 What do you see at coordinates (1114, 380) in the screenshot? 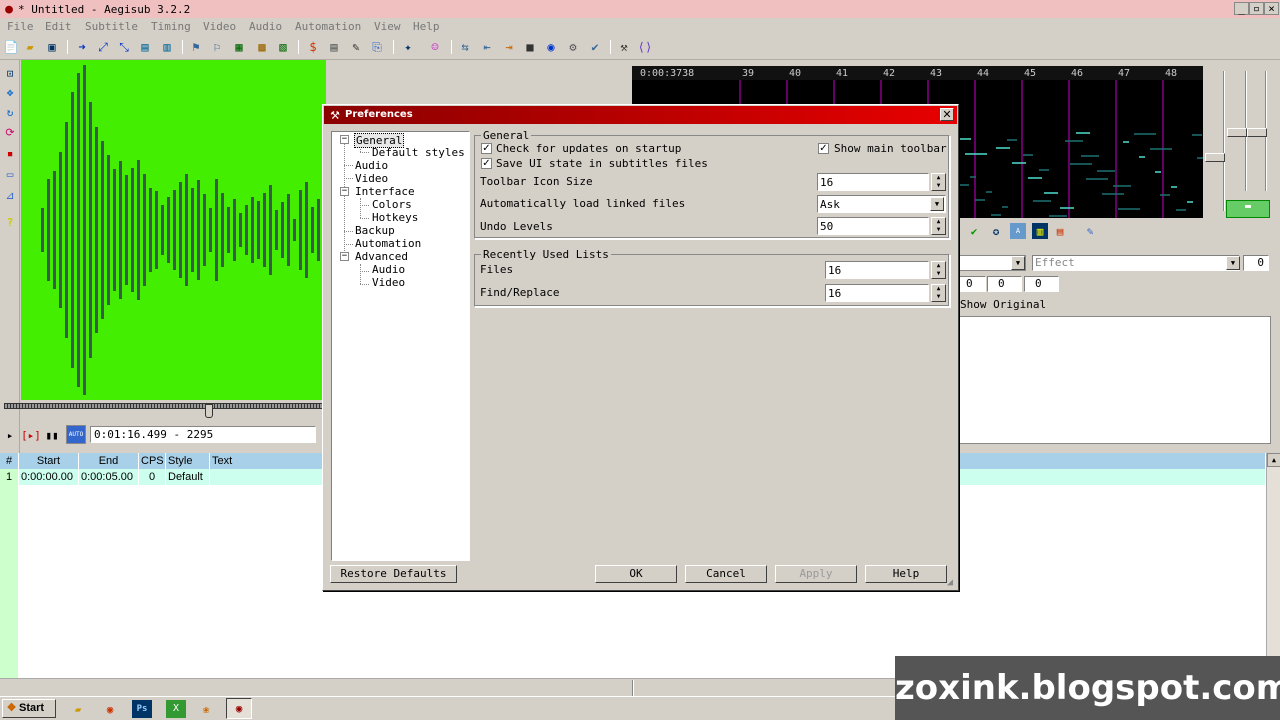
I see `subtitle-text-input` at bounding box center [1114, 380].